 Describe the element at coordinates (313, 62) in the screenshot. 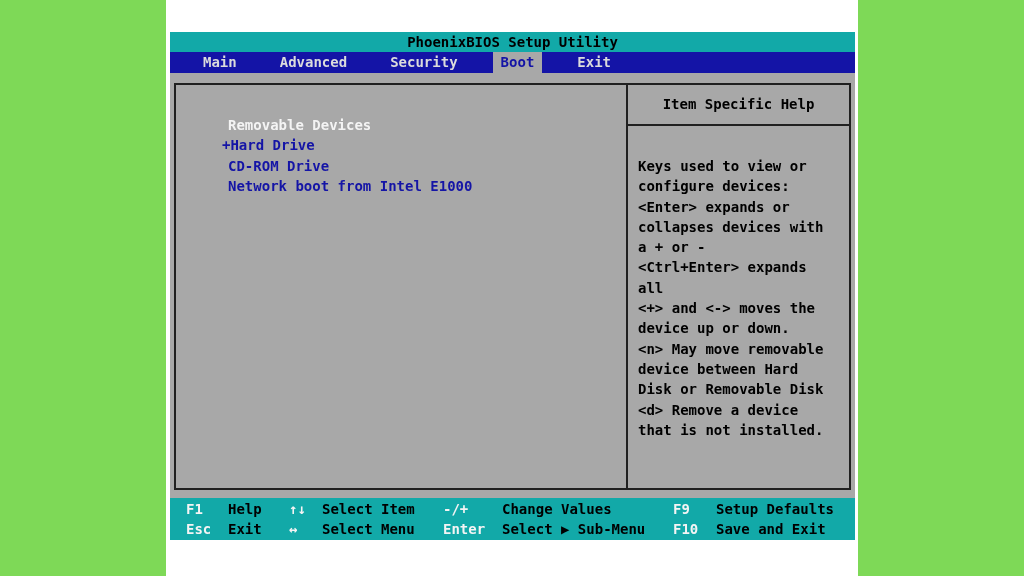

I see `menu-tab: Advanced` at that location.